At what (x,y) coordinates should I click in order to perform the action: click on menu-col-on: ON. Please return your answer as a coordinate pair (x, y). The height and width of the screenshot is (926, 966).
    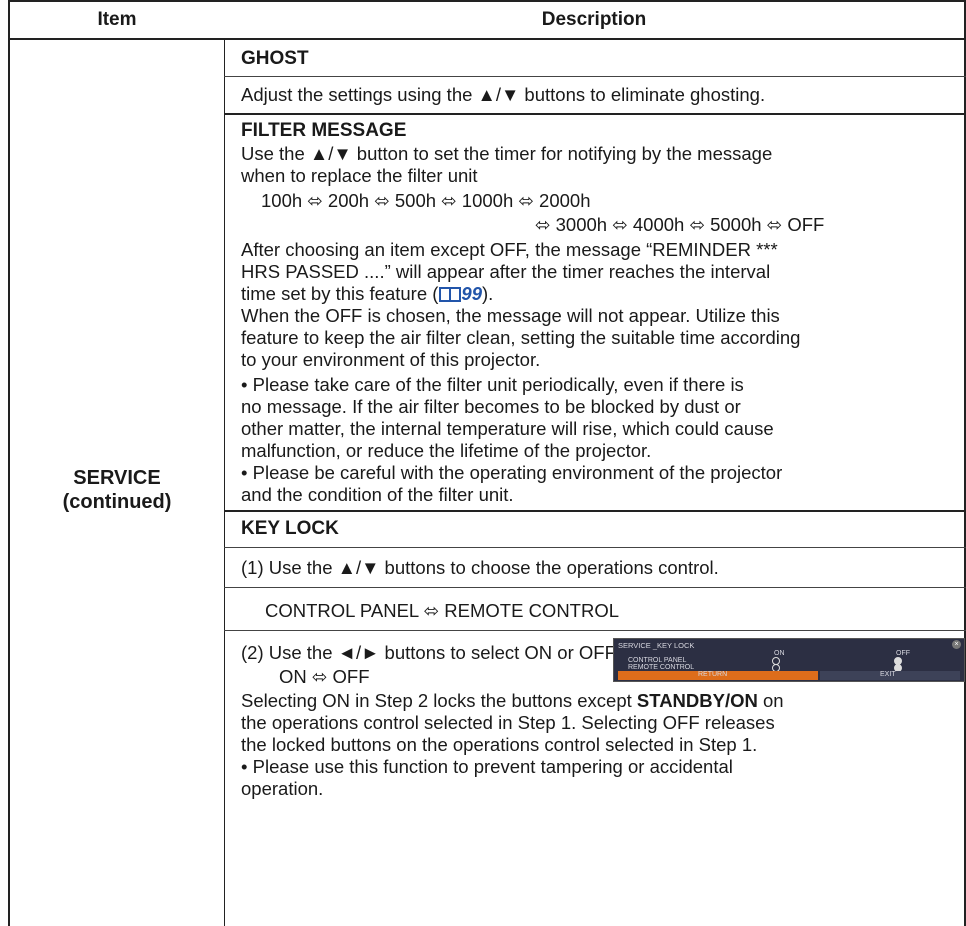
    Looking at the image, I should click on (779, 653).